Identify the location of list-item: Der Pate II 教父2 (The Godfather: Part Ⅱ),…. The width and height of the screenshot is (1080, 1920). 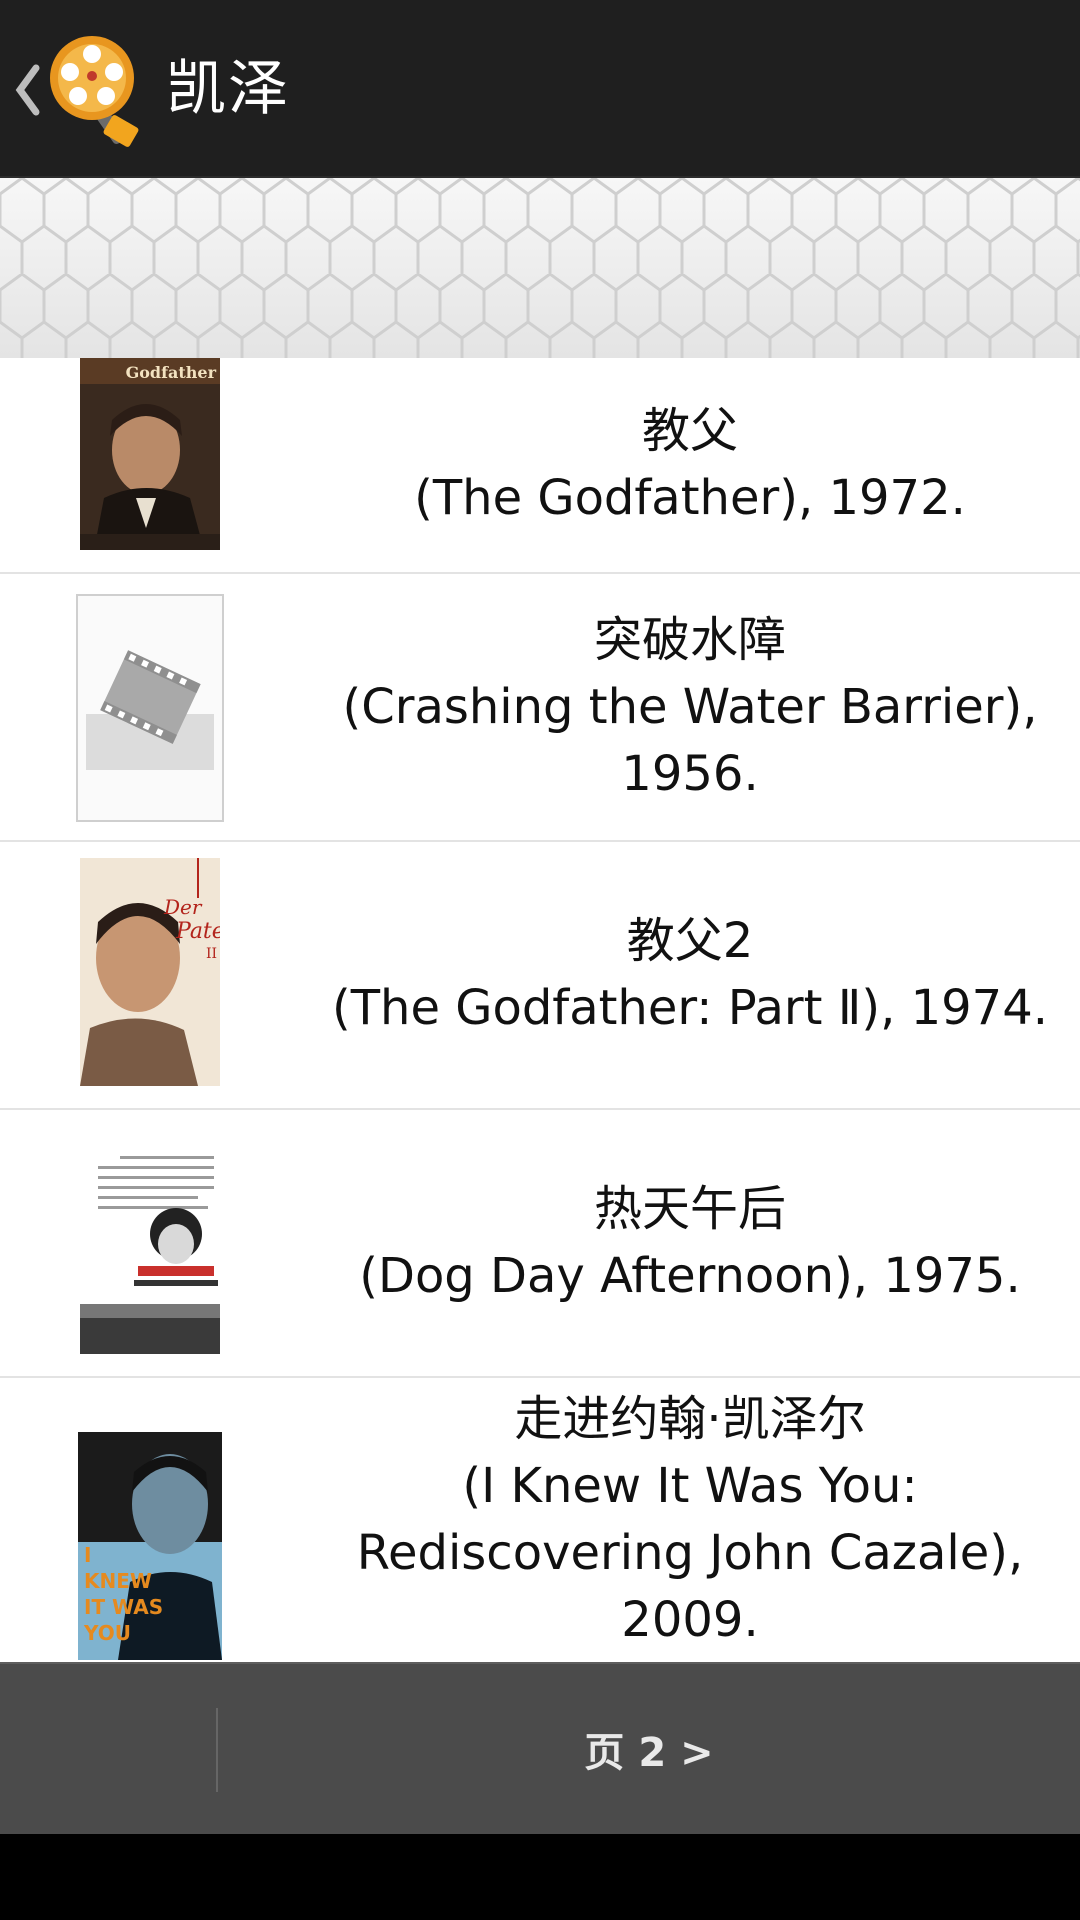
(540, 976).